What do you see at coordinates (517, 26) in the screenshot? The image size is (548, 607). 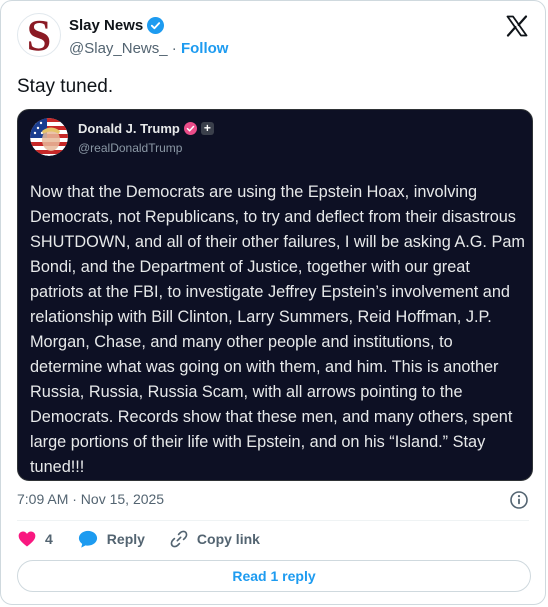 I see `x-logo-icon` at bounding box center [517, 26].